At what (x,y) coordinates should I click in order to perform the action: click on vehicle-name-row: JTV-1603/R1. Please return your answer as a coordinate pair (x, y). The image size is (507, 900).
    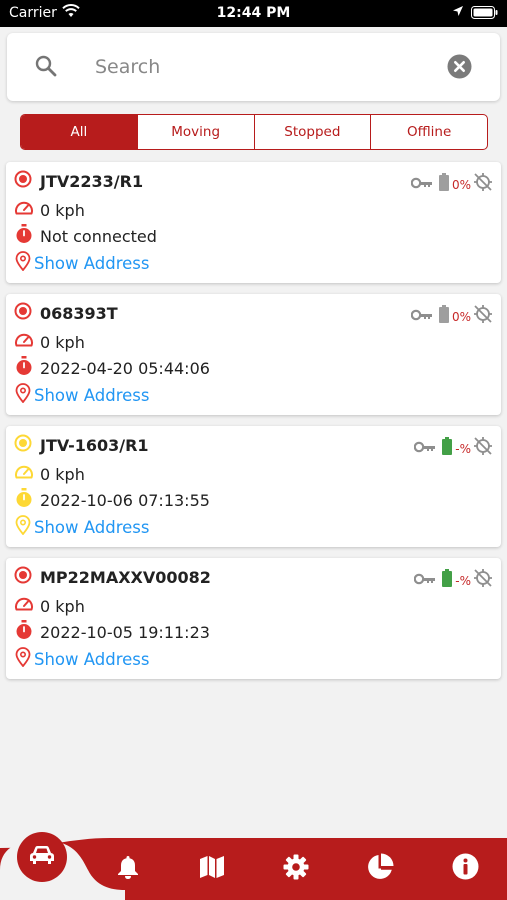
    Looking at the image, I should click on (81, 445).